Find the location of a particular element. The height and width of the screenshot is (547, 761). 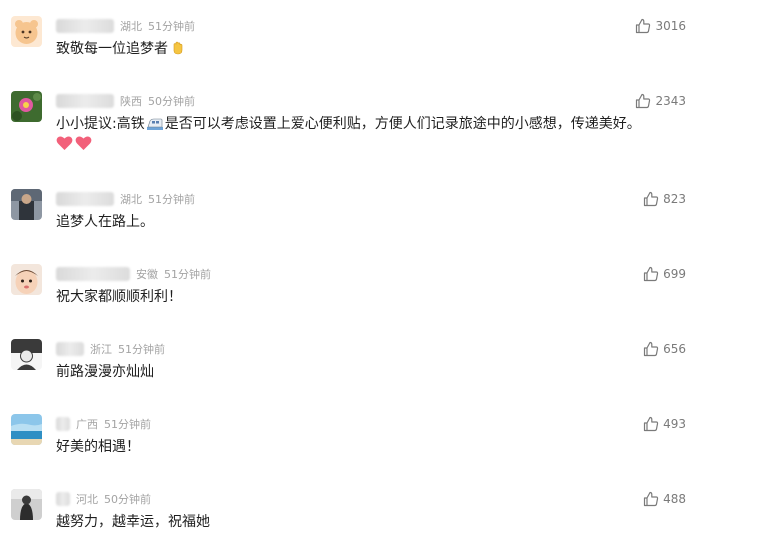

like-button: 493 is located at coordinates (664, 424).